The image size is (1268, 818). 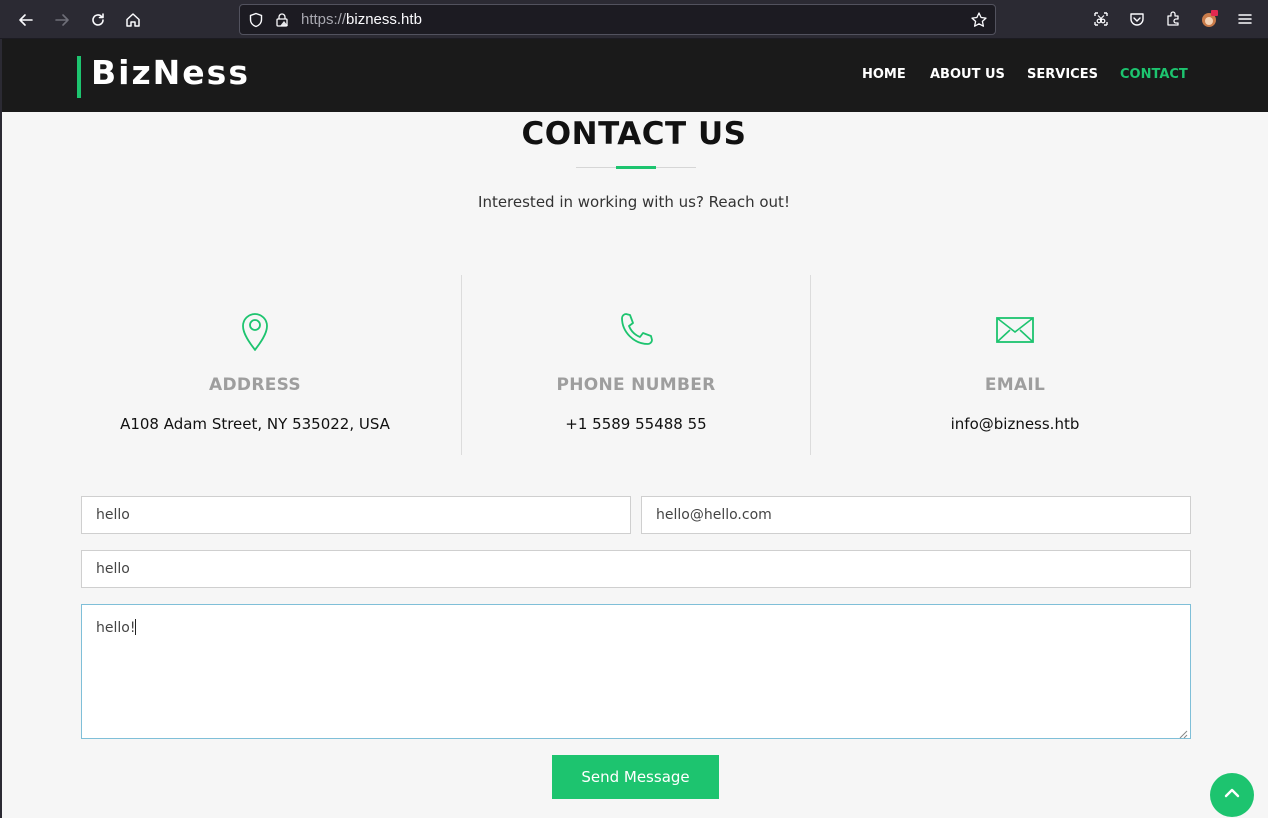 I want to click on section-title: CONTACT US, so click(x=634, y=134).